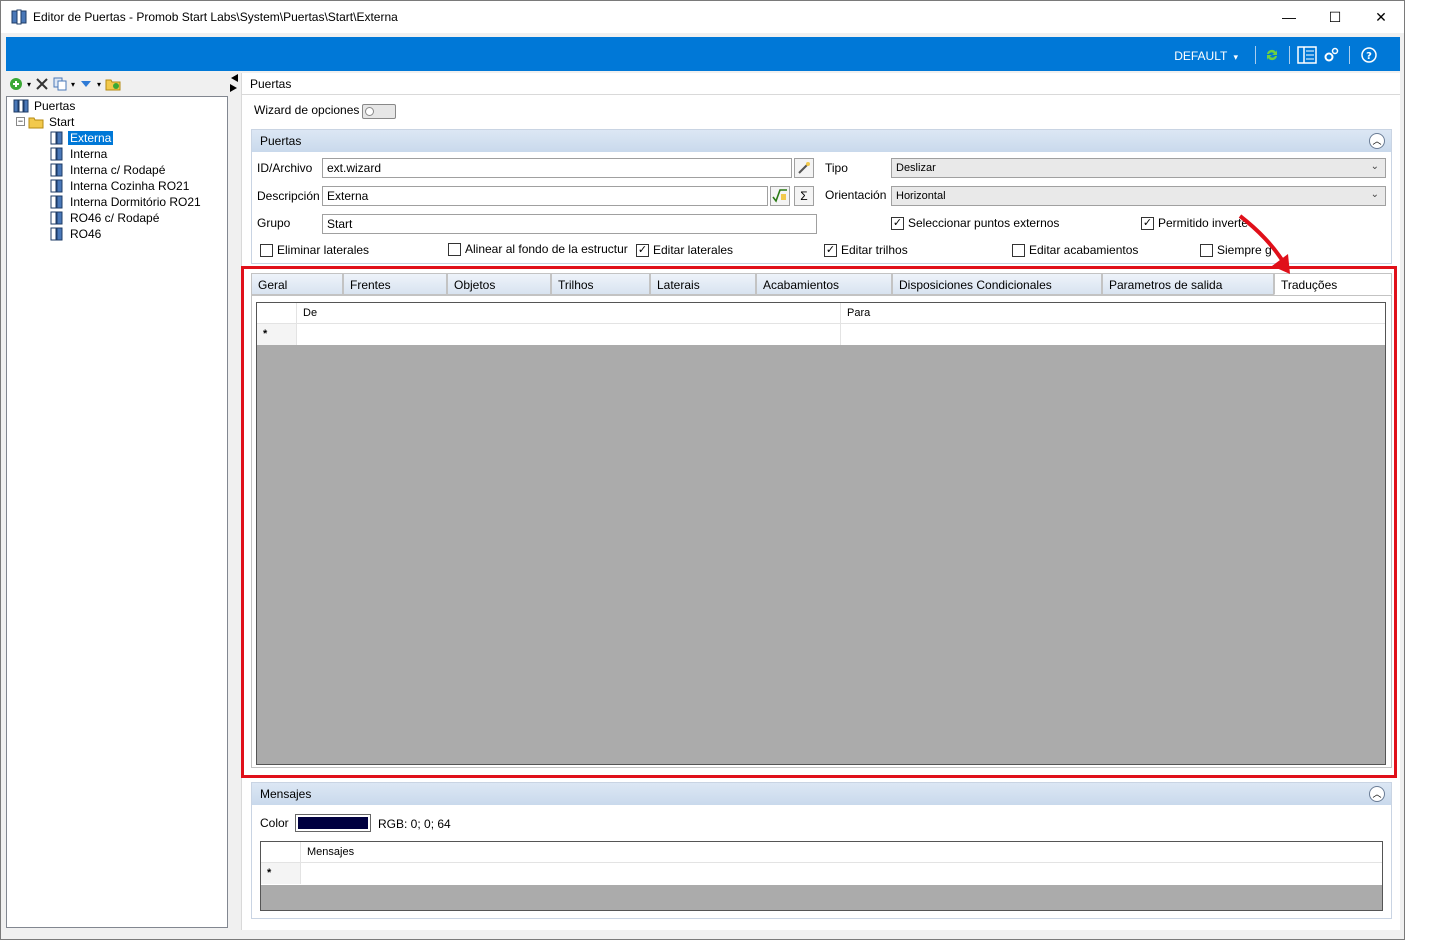  Describe the element at coordinates (499, 284) in the screenshot. I see `tab-objetos: Objetos` at that location.